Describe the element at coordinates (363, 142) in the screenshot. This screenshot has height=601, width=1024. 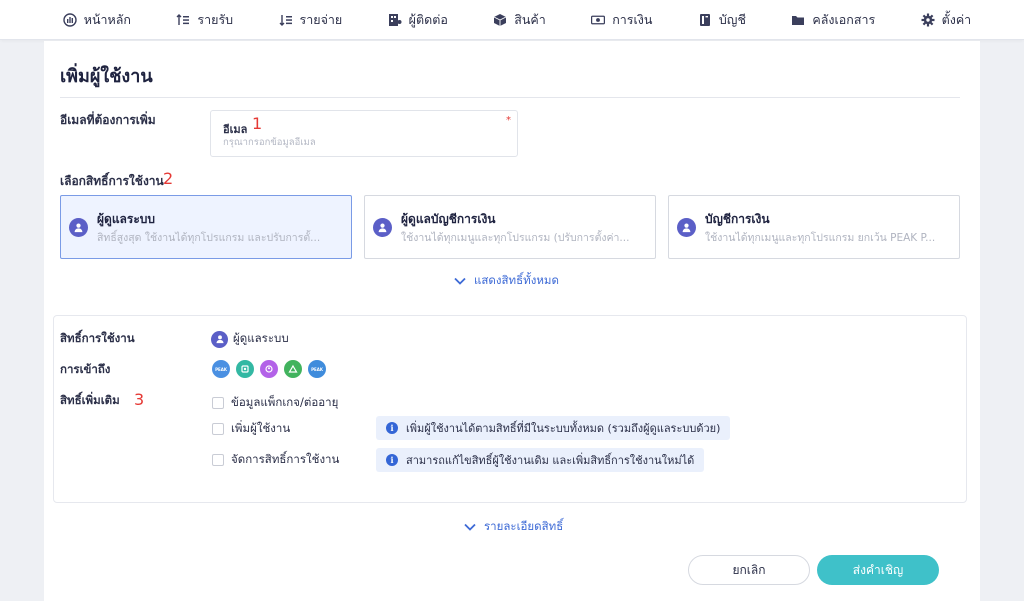
I see `email-input` at that location.